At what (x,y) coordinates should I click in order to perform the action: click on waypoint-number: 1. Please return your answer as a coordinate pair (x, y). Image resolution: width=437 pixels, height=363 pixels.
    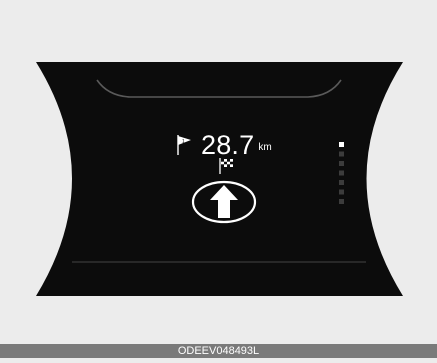
    Looking at the image, I should click on (183, 142).